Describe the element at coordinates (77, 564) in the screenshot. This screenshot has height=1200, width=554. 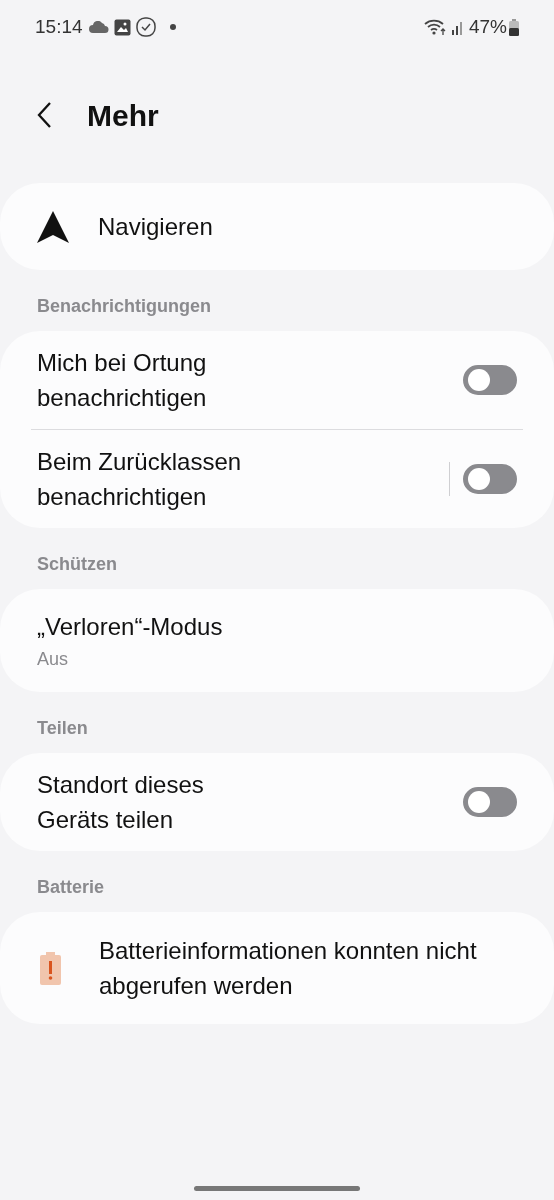
I see `section-header: Schützen` at that location.